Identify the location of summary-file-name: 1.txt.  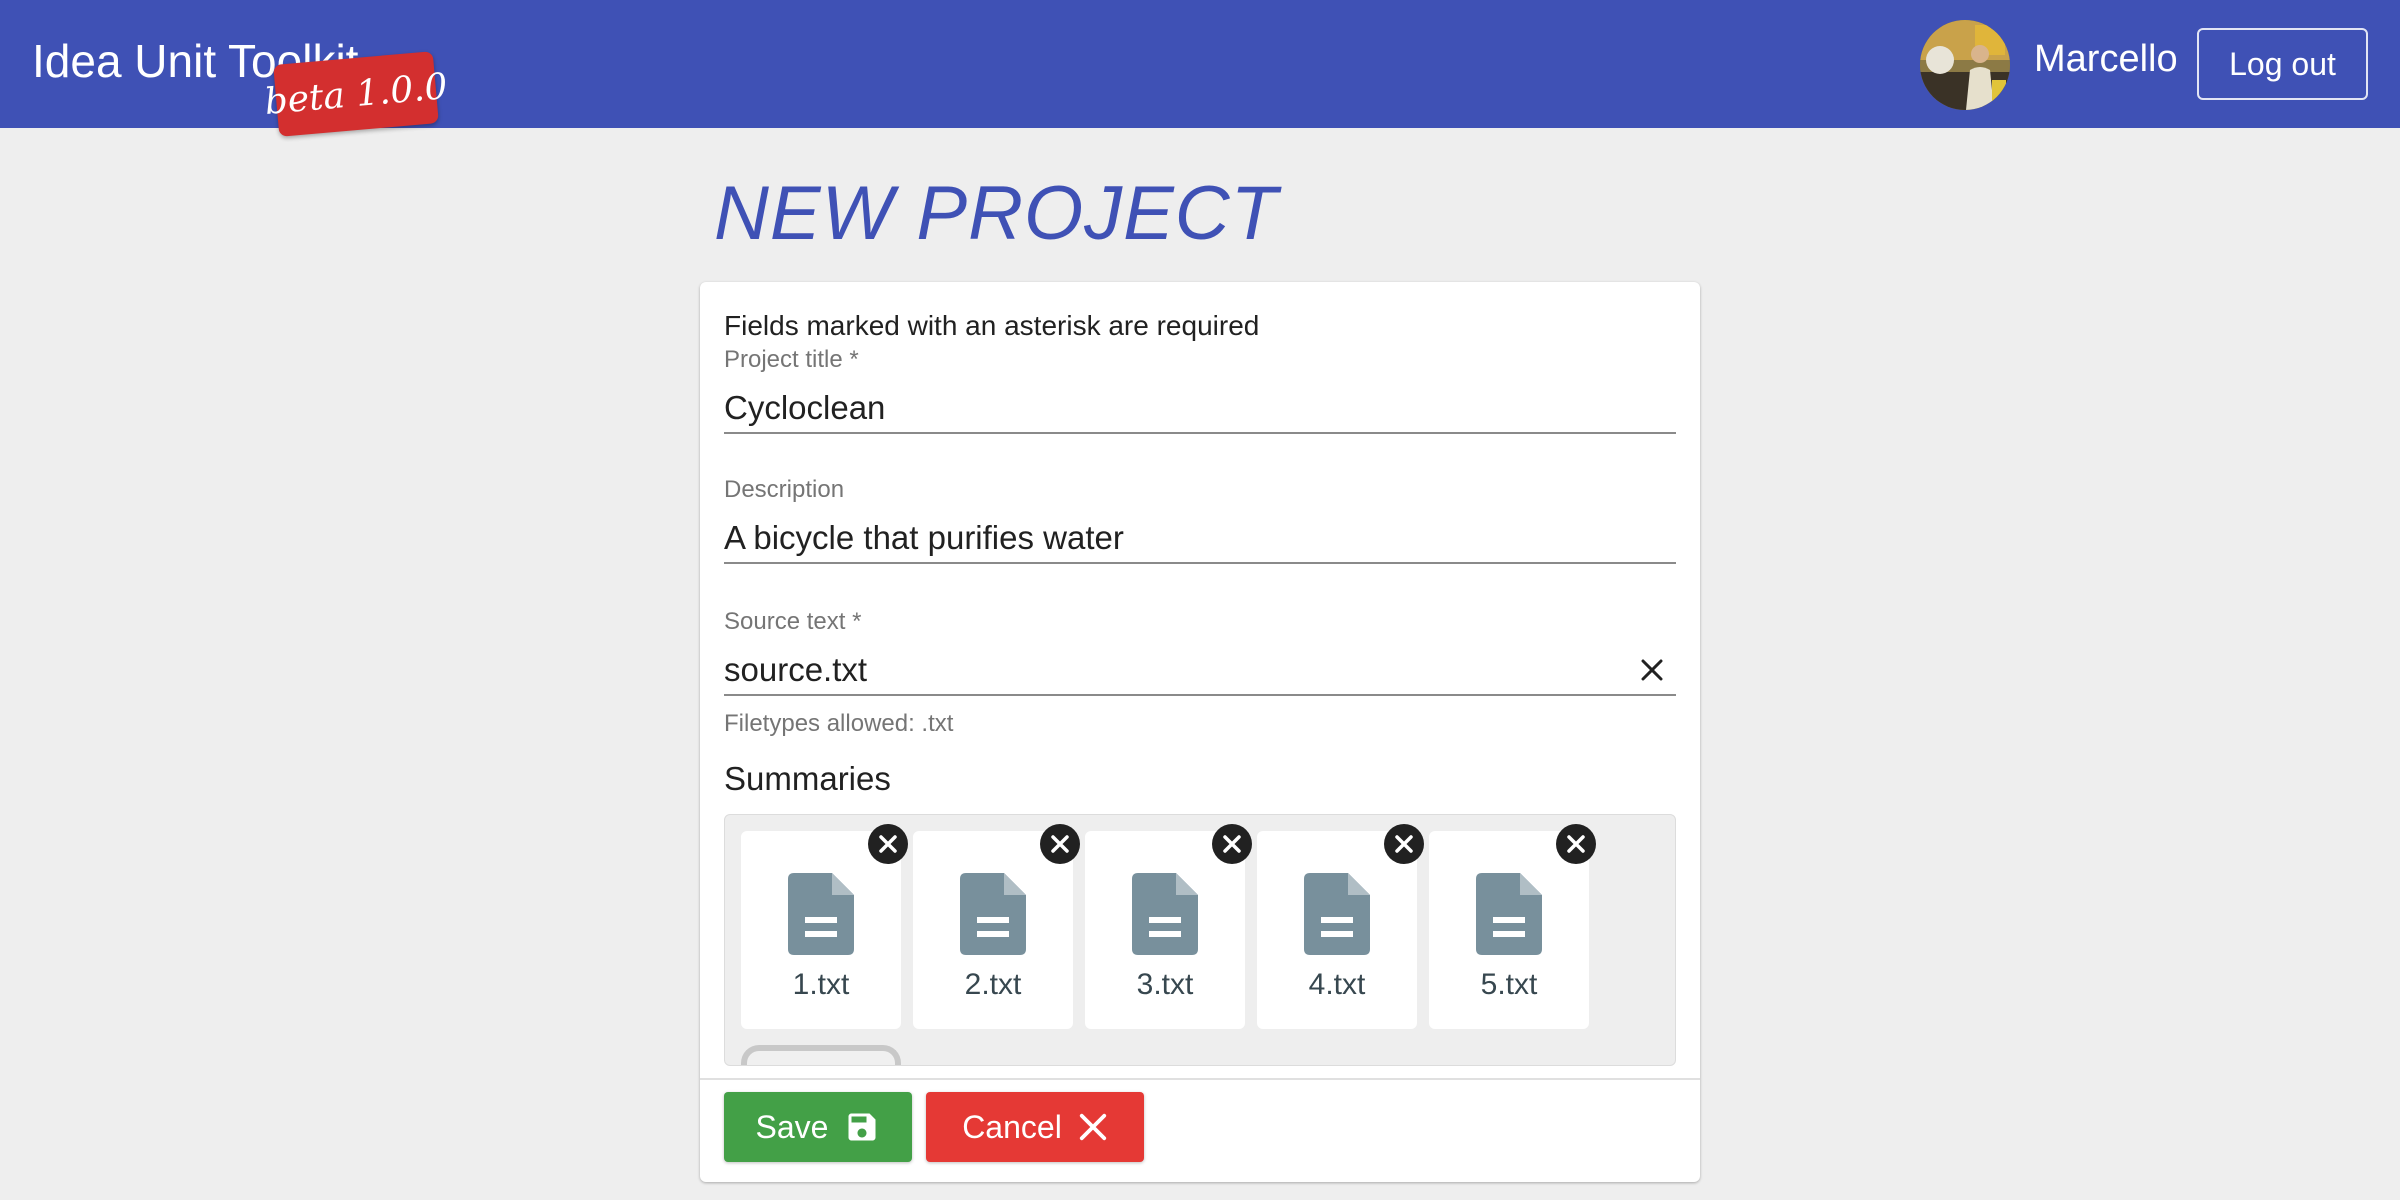
(821, 984).